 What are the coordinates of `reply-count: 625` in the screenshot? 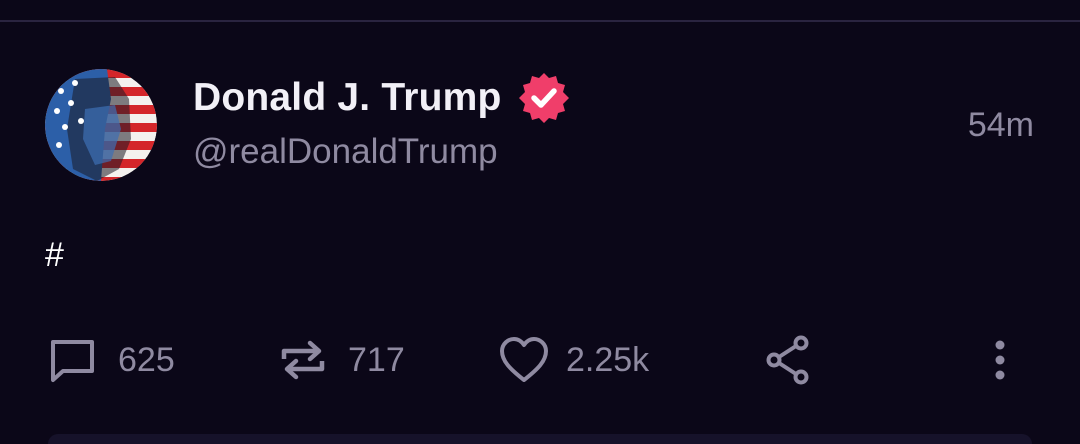 It's located at (146, 359).